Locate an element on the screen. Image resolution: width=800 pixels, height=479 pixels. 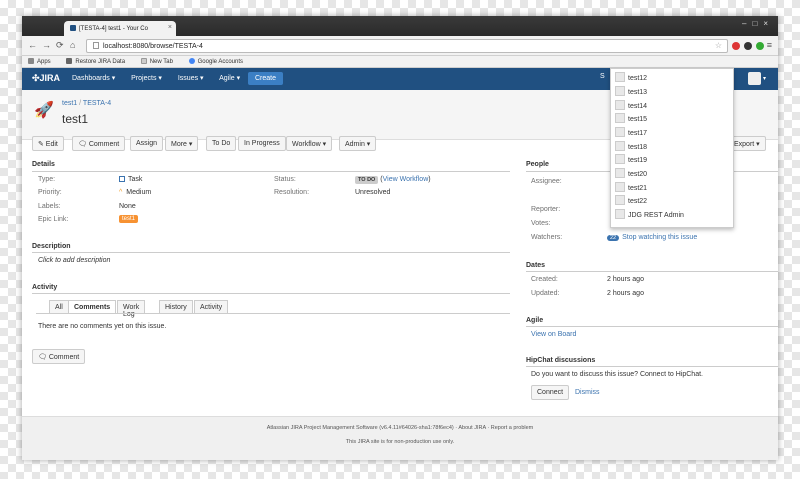
priority-label: Priority: is located at coordinates (50, 192).